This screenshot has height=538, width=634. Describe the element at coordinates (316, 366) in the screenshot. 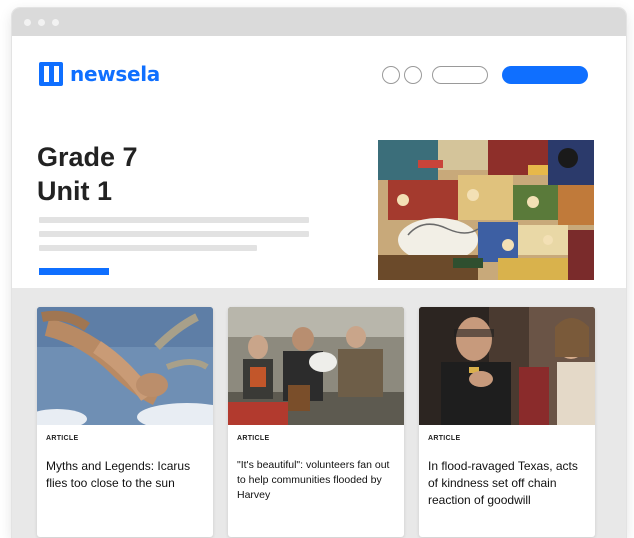

I see `harvey-volunteers-image` at that location.